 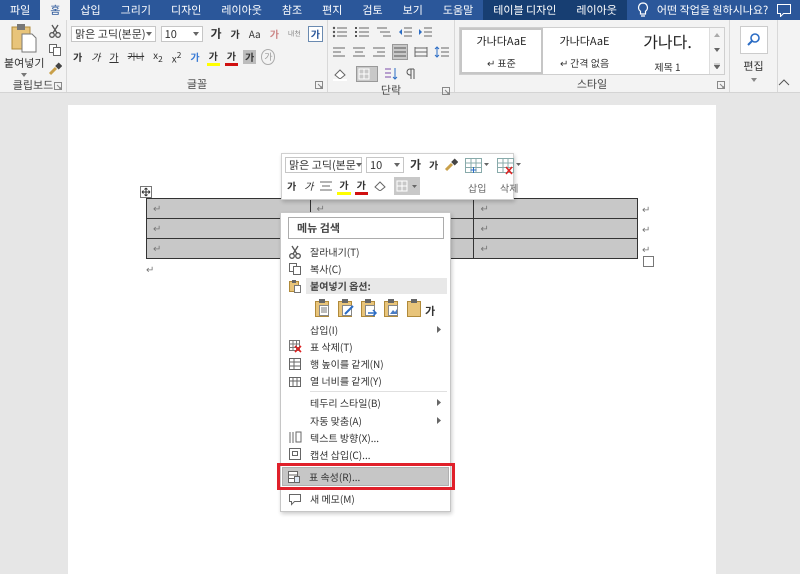 What do you see at coordinates (366, 228) in the screenshot?
I see `menu-search-field: 메뉴 검색` at bounding box center [366, 228].